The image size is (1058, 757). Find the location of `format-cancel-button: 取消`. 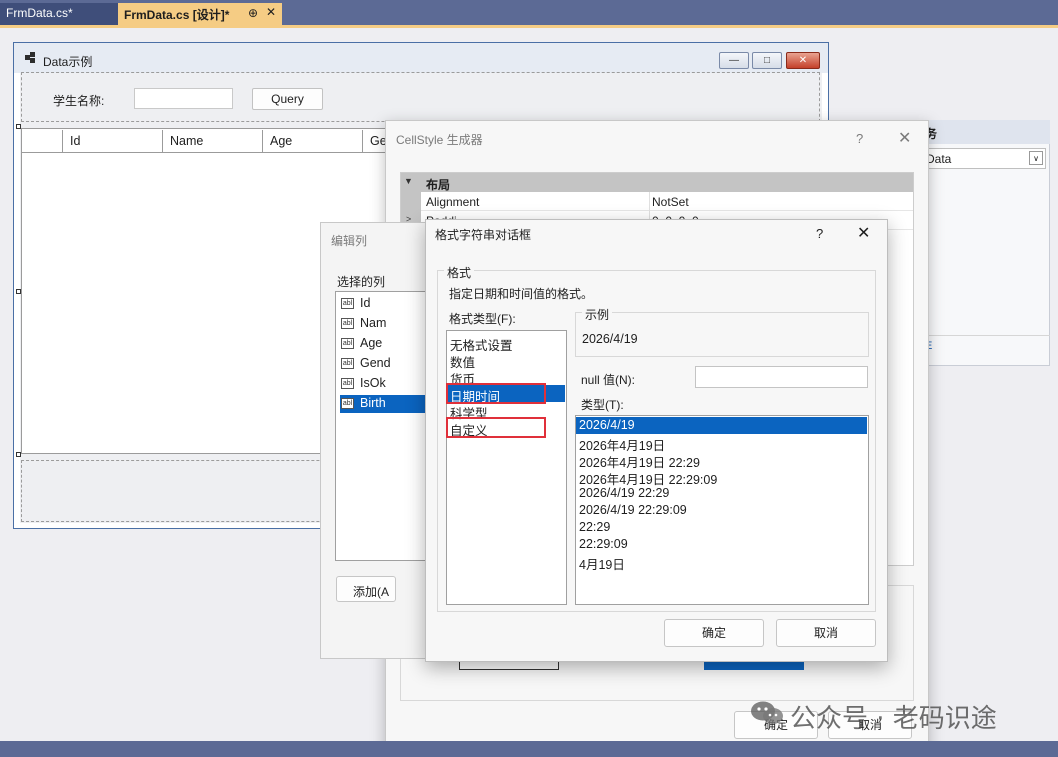

format-cancel-button: 取消 is located at coordinates (826, 633).